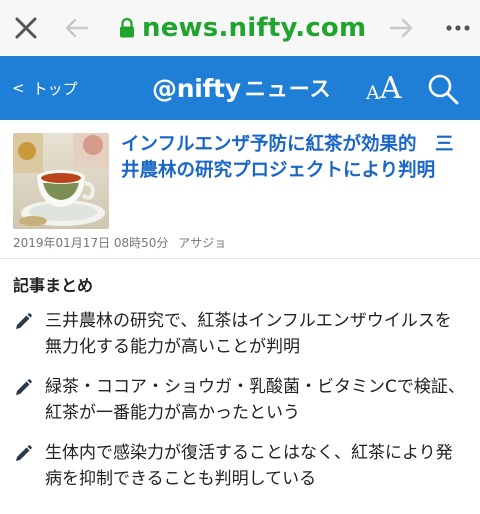 Image resolution: width=480 pixels, height=514 pixels. Describe the element at coordinates (202, 243) in the screenshot. I see `article-source: アサジョ` at that location.